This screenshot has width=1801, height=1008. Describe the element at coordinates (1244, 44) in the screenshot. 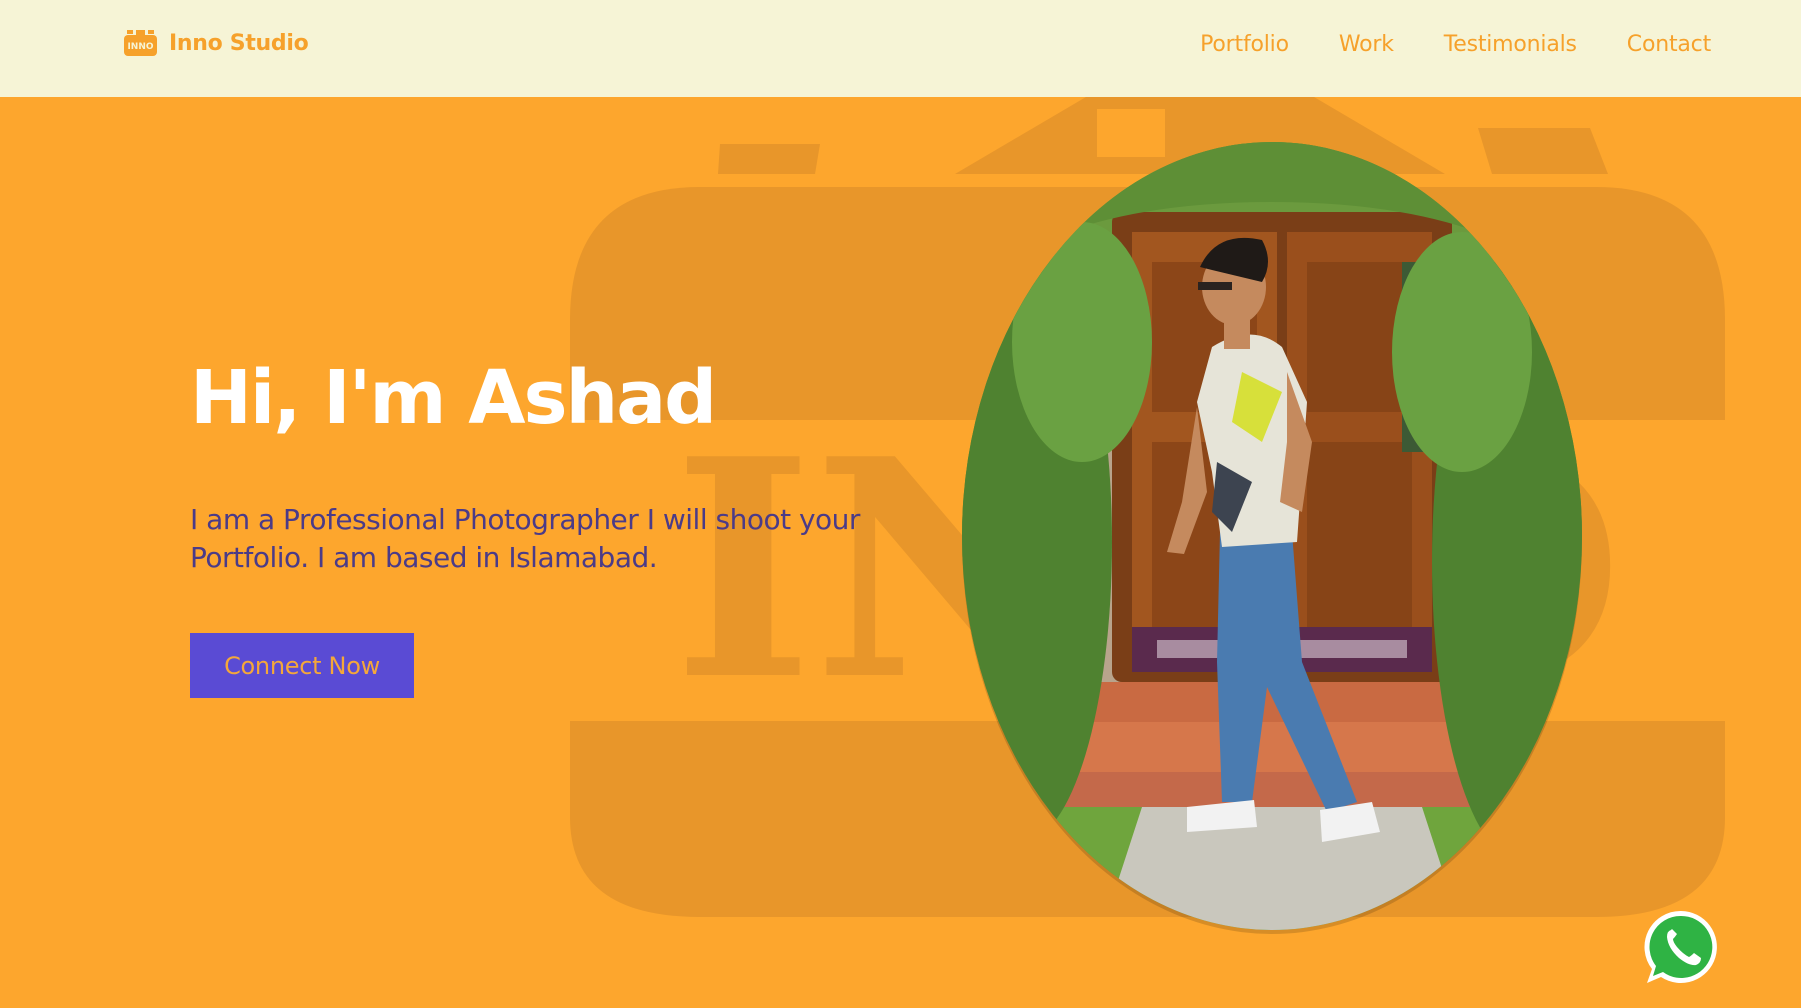

I see `nav-portfolio: Portfolio` at that location.